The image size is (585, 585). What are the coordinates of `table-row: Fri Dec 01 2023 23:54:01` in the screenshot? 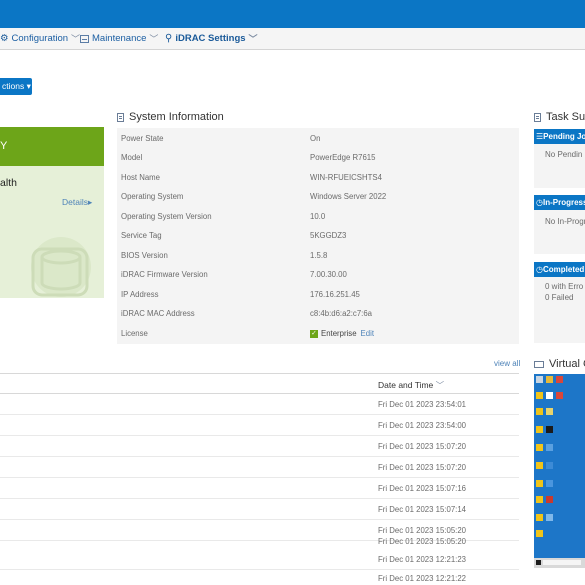 It's located at (259, 404).